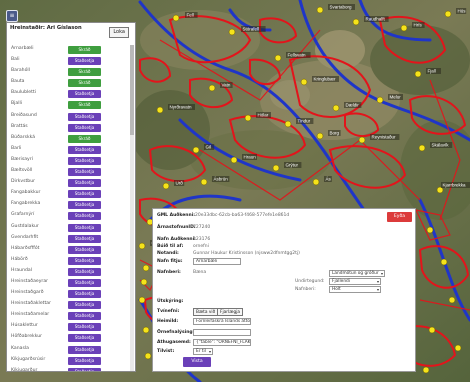 This screenshot has width=470, height=382. Describe the element at coordinates (221, 179) in the screenshot. I see `map-place-label: Ásbrún` at that location.